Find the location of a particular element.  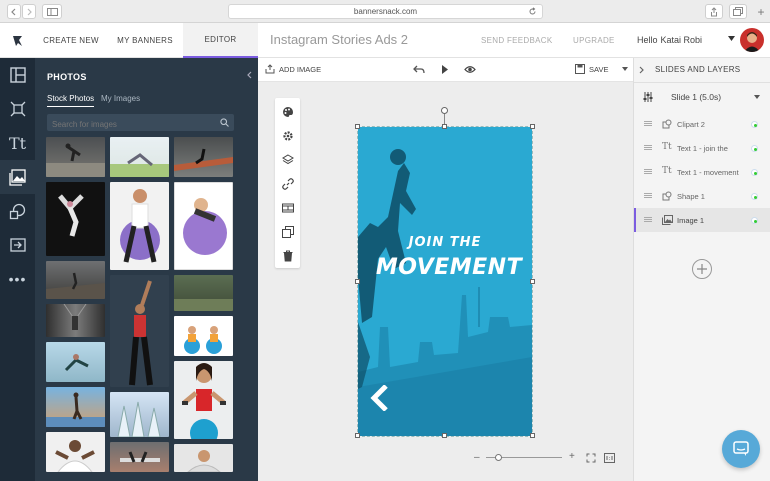

settings-gear-icon is located at coordinates (288, 136).